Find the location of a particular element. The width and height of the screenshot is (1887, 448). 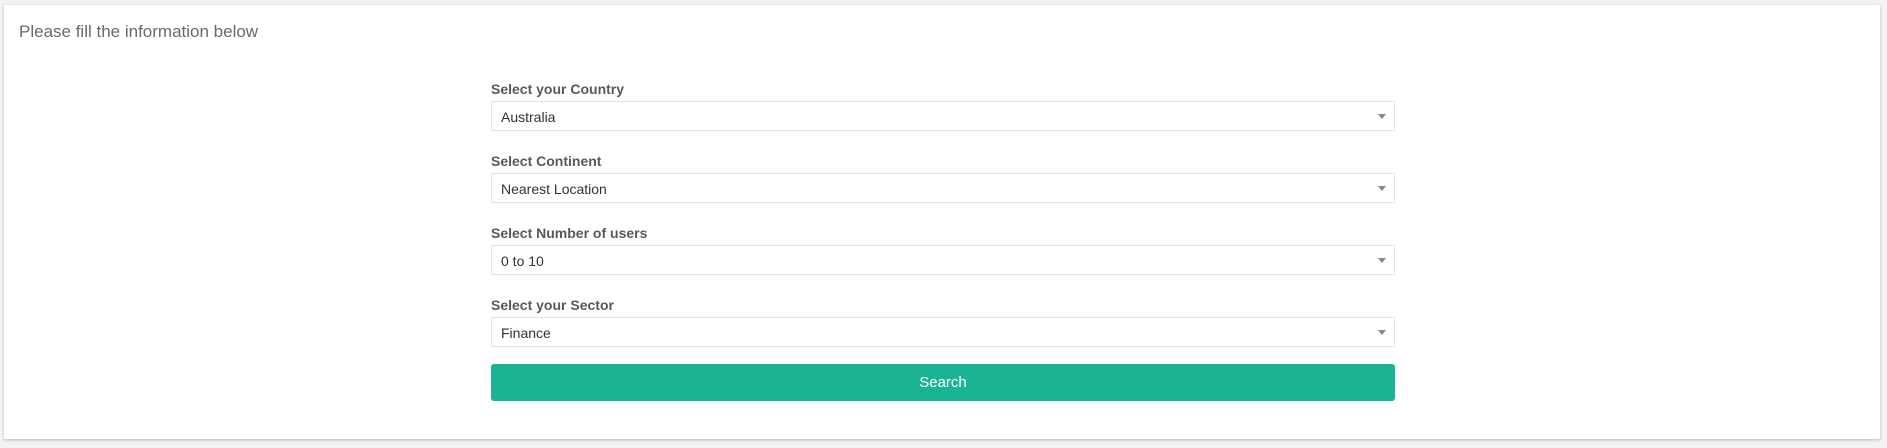

users-select: 0 to 10 is located at coordinates (943, 260).